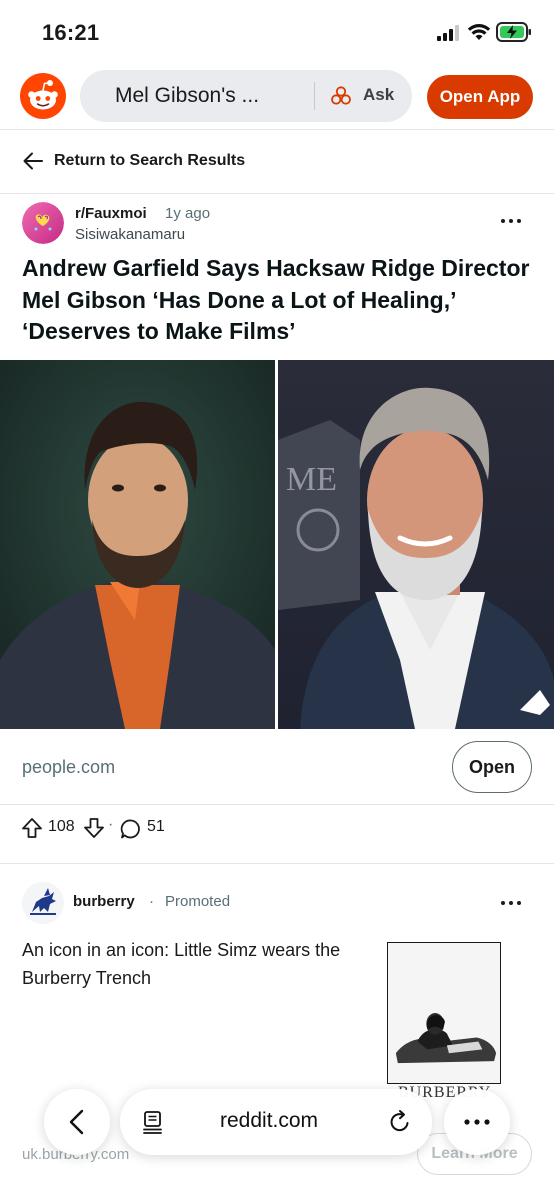 The image size is (554, 1199). What do you see at coordinates (131, 829) in the screenshot?
I see `comment-icon` at bounding box center [131, 829].